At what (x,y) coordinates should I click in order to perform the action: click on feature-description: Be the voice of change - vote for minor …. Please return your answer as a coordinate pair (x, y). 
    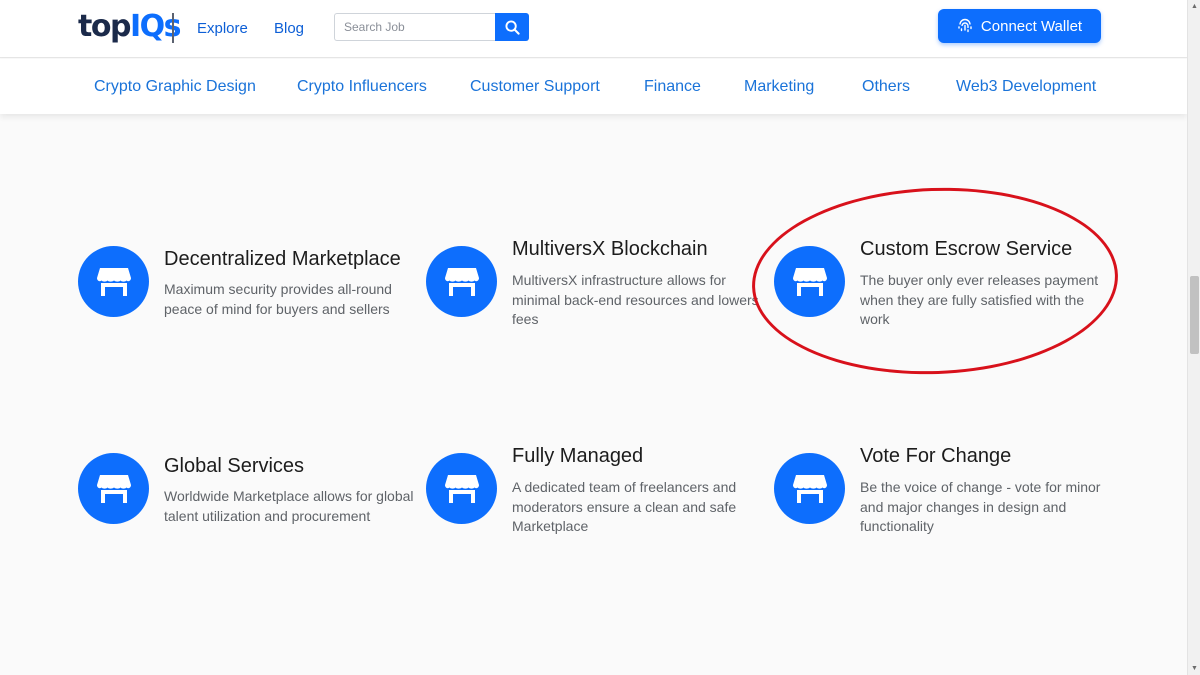
    Looking at the image, I should click on (980, 506).